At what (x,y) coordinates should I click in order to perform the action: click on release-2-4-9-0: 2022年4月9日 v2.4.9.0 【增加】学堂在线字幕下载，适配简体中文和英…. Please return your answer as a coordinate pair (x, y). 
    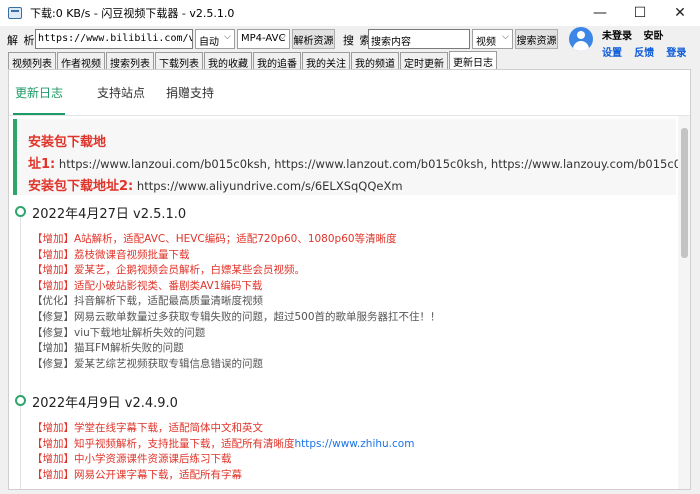
    Looking at the image, I should click on (223, 437).